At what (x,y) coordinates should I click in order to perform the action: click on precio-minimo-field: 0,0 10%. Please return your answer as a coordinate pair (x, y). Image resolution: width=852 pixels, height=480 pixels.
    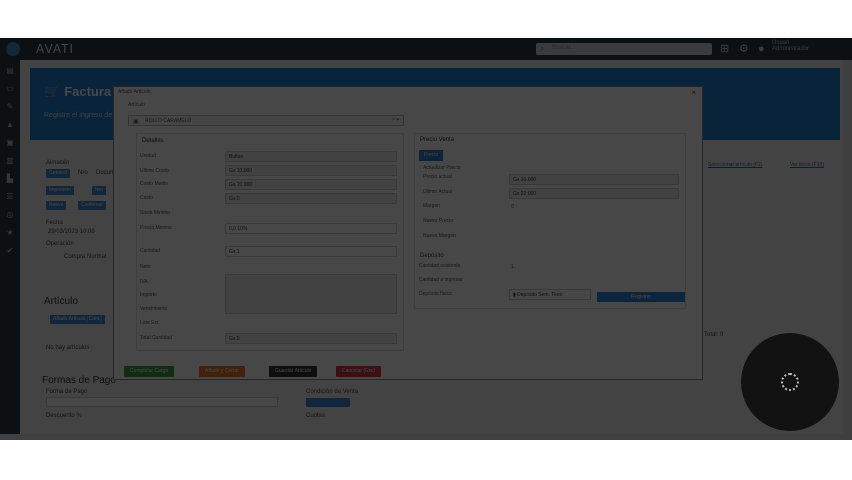
    Looking at the image, I should click on (311, 228).